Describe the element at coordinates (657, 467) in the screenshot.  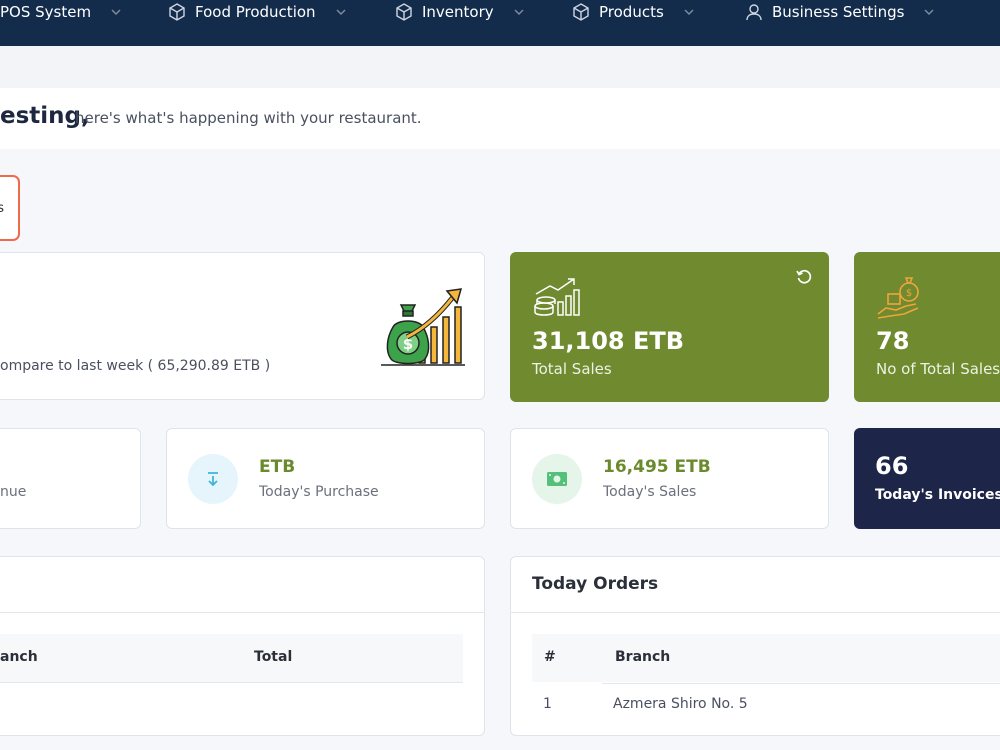
I see `todays-sales-value: 16,495 ETB` at that location.